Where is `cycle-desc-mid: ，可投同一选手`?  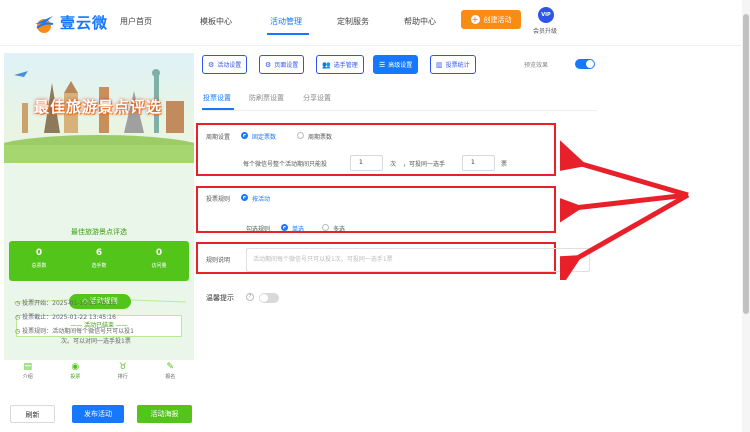 cycle-desc-mid: ，可投同一选手 is located at coordinates (424, 164).